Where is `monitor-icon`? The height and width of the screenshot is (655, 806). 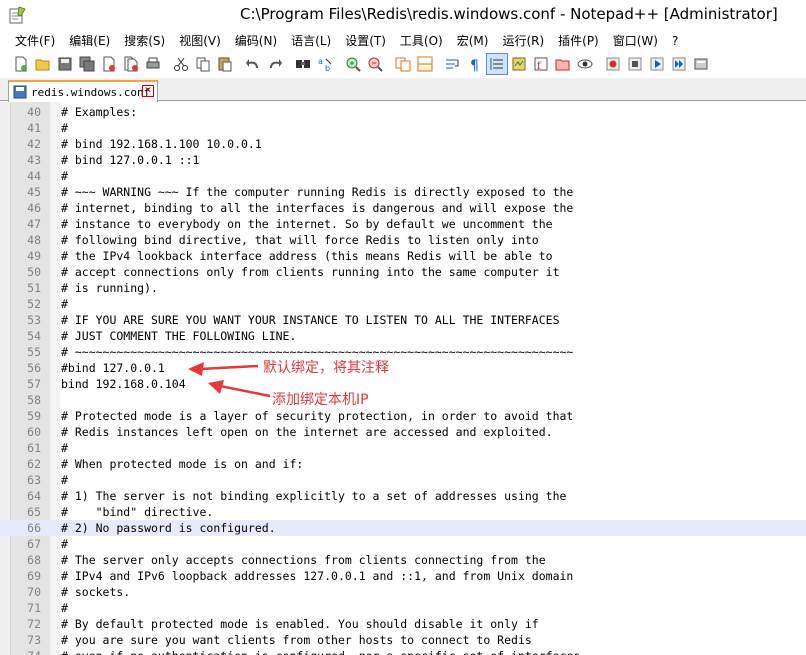 monitor-icon is located at coordinates (585, 64).